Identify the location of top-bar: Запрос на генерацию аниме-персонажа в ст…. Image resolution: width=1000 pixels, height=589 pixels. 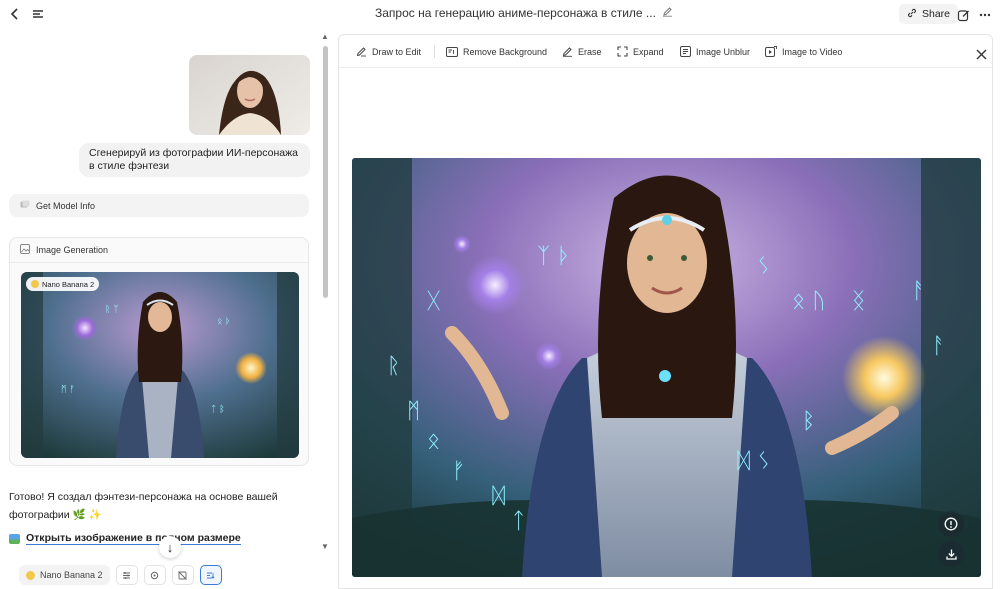
(500, 14).